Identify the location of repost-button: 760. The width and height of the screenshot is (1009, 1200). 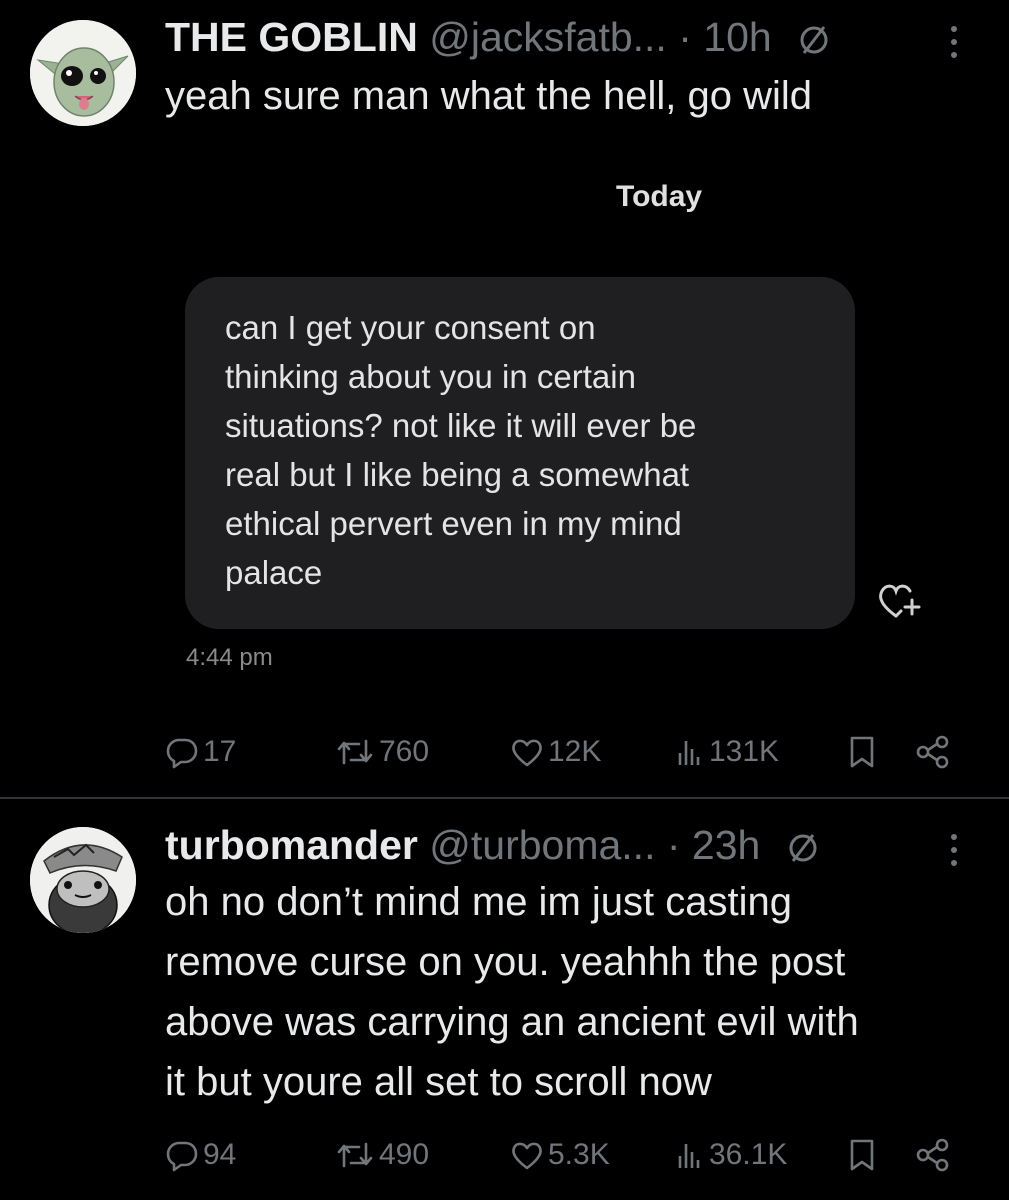
(382, 752).